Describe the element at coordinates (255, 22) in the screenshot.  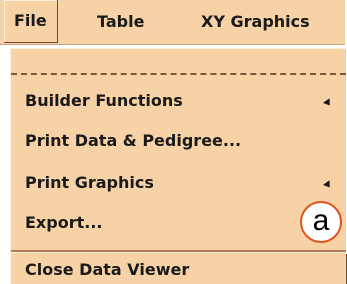
I see `menu-xy-graphics: XY Graphics` at that location.